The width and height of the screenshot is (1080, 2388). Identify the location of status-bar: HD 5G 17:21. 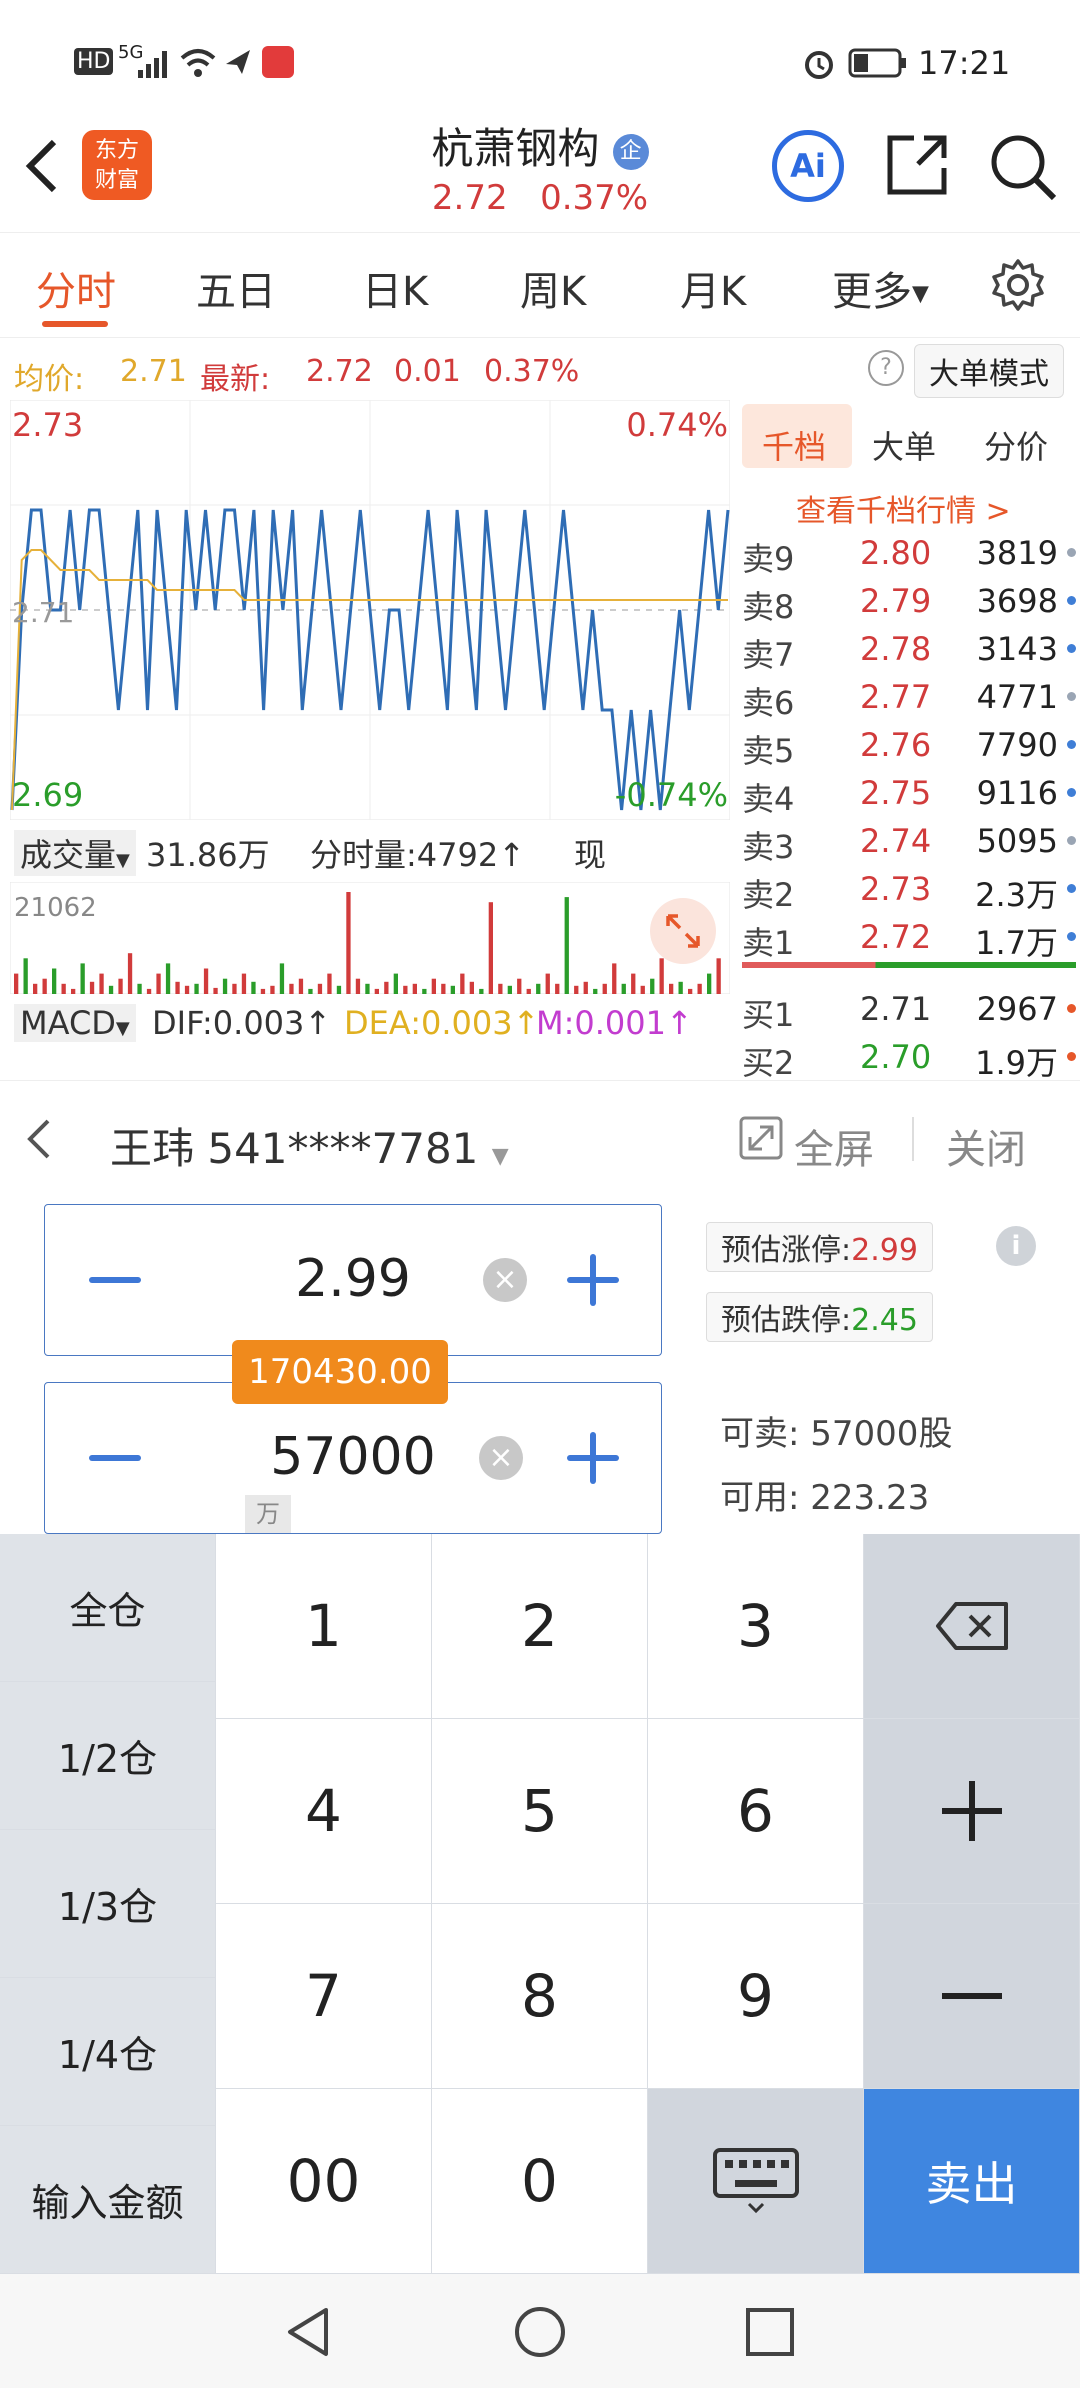
(540, 60).